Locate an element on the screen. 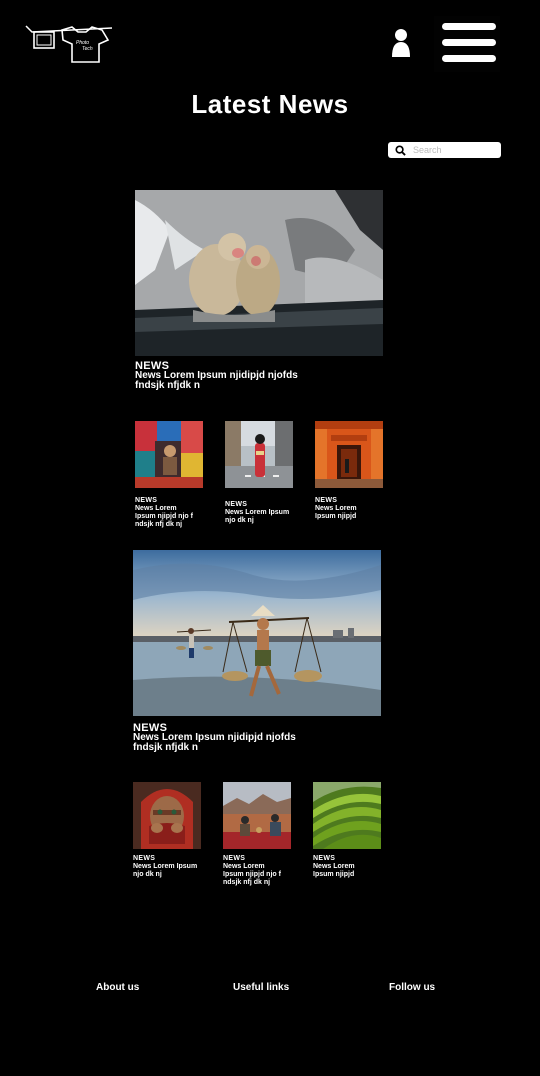 The width and height of the screenshot is (540, 1076). hamburger-menu-icon is located at coordinates (467, 44).